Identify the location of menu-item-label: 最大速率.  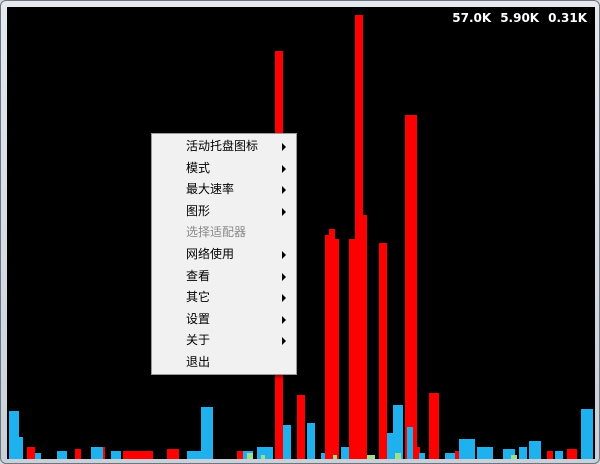
(210, 189).